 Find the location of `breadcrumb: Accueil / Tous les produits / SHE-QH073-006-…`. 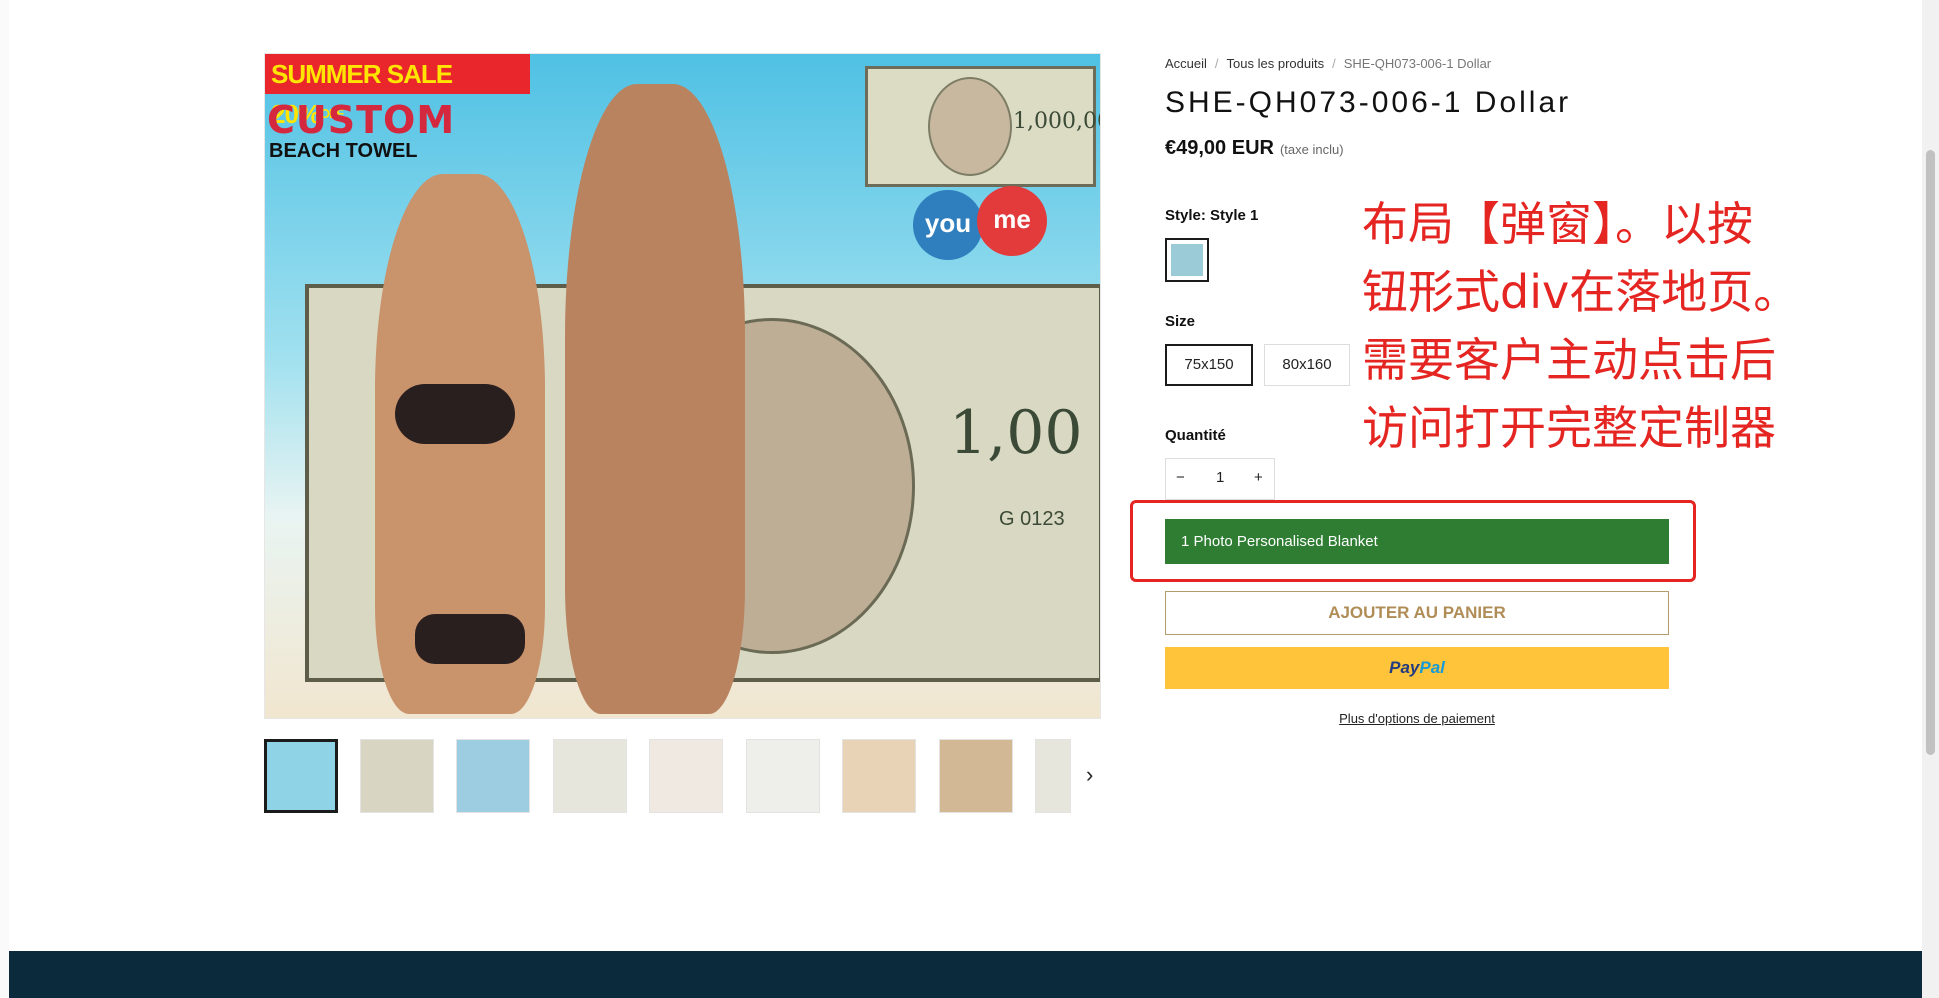

breadcrumb: Accueil / Tous les produits / SHE-QH073-006-… is located at coordinates (1328, 63).